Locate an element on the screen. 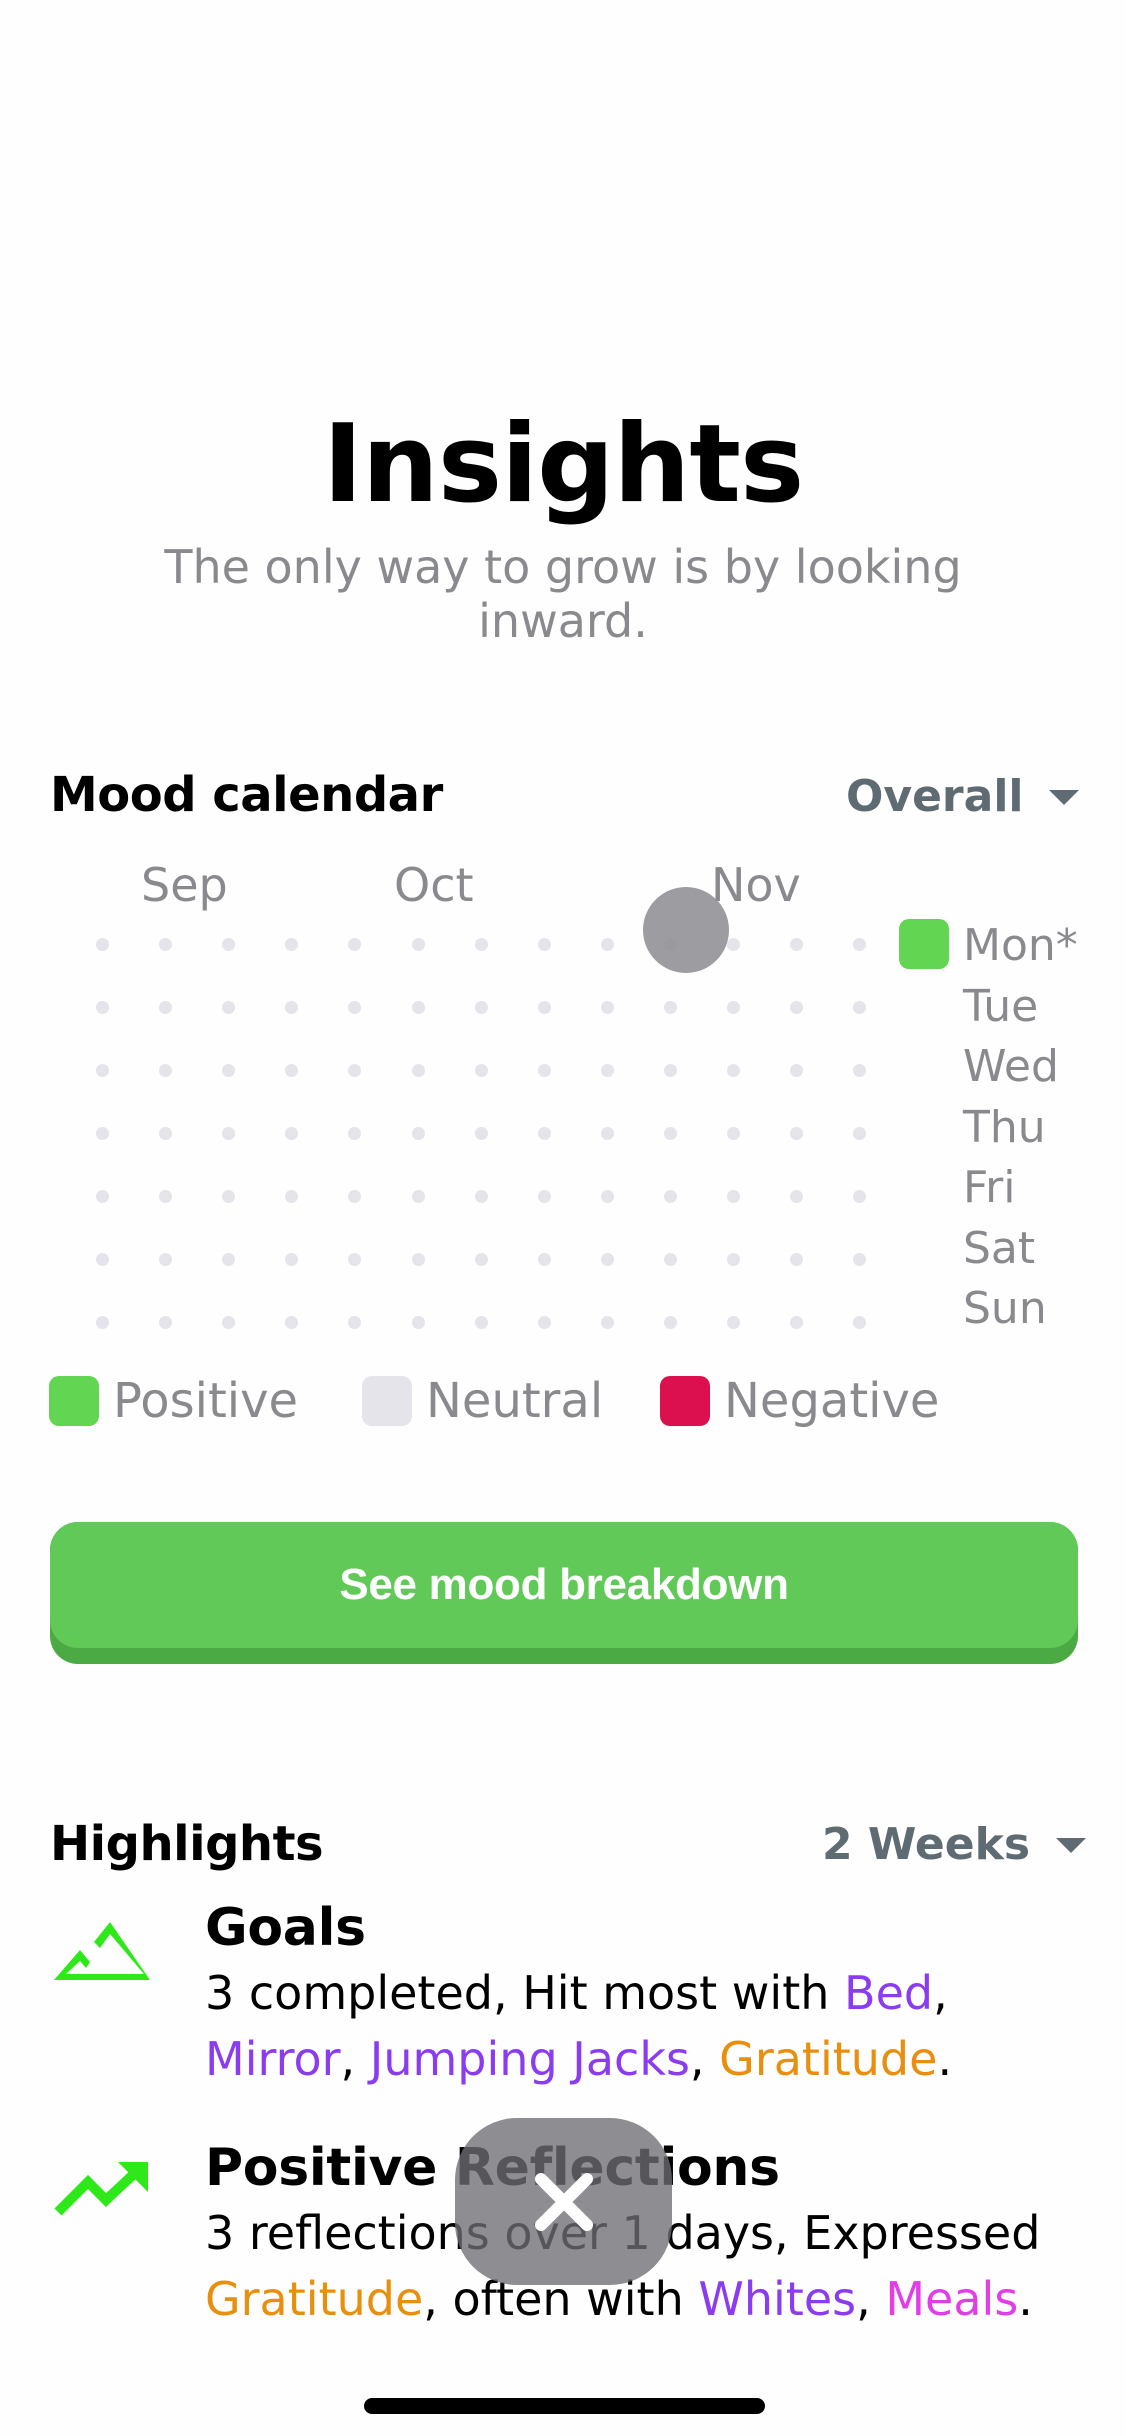 This screenshot has height=2436, width=1126. tag-bed: Bed is located at coordinates (888, 1993).